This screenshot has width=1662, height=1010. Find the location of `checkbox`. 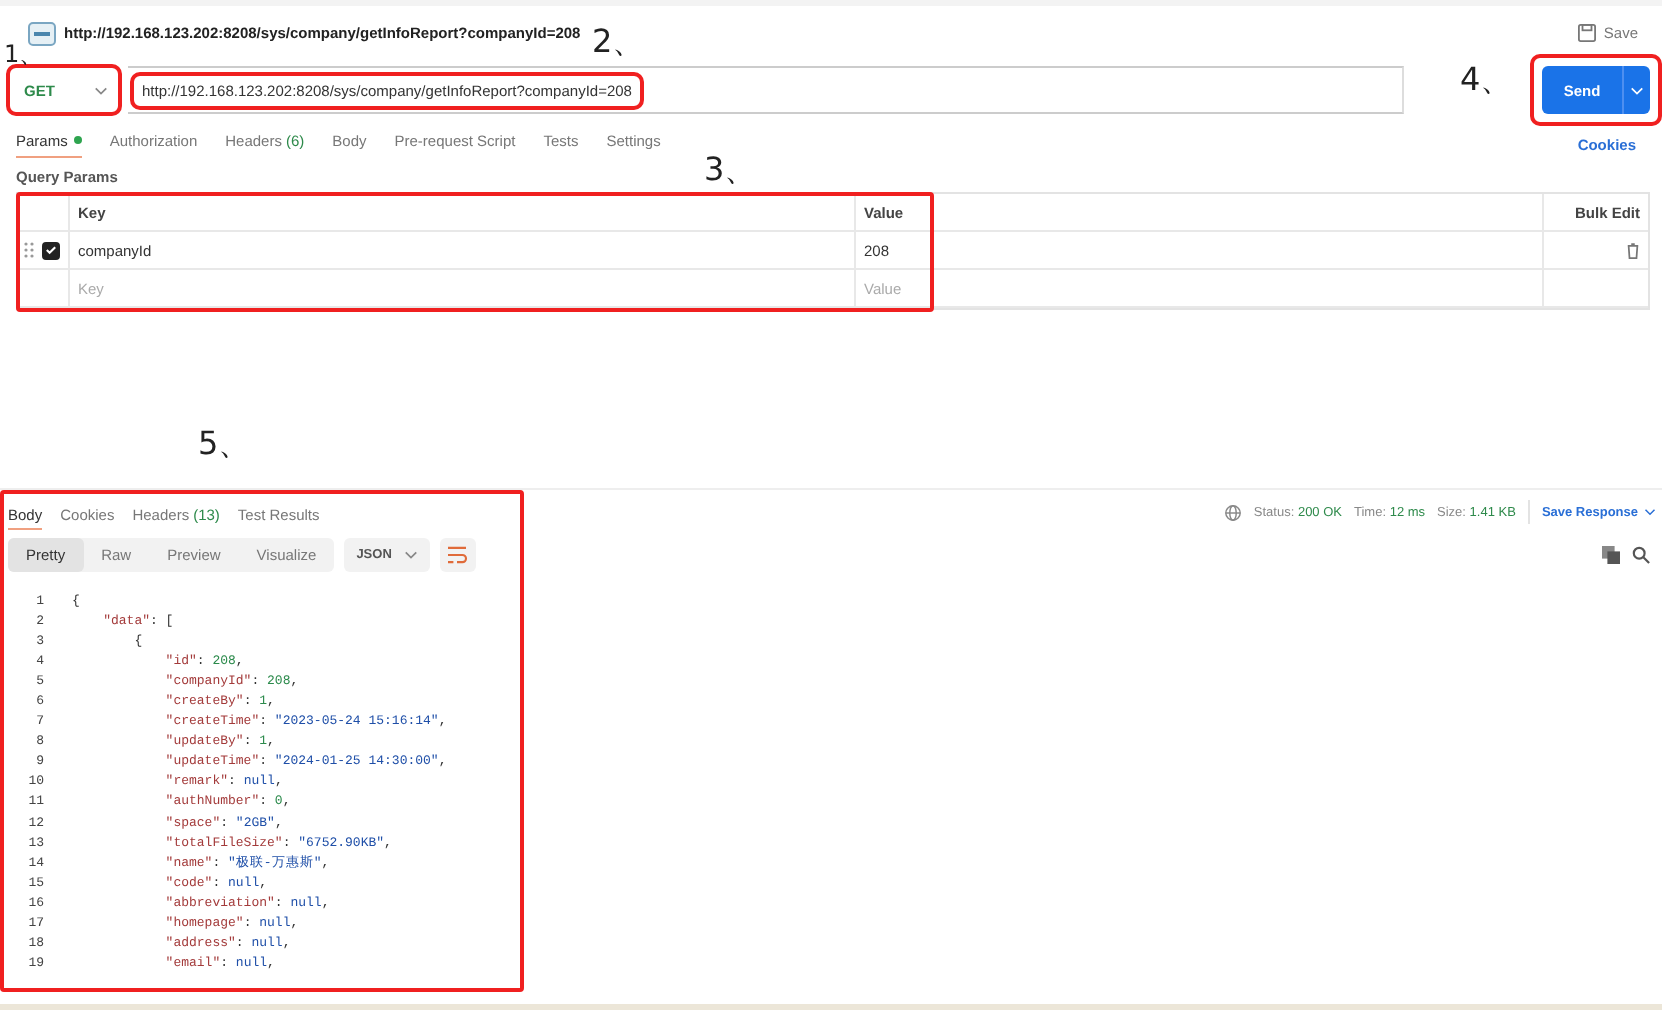

checkbox is located at coordinates (51, 250).